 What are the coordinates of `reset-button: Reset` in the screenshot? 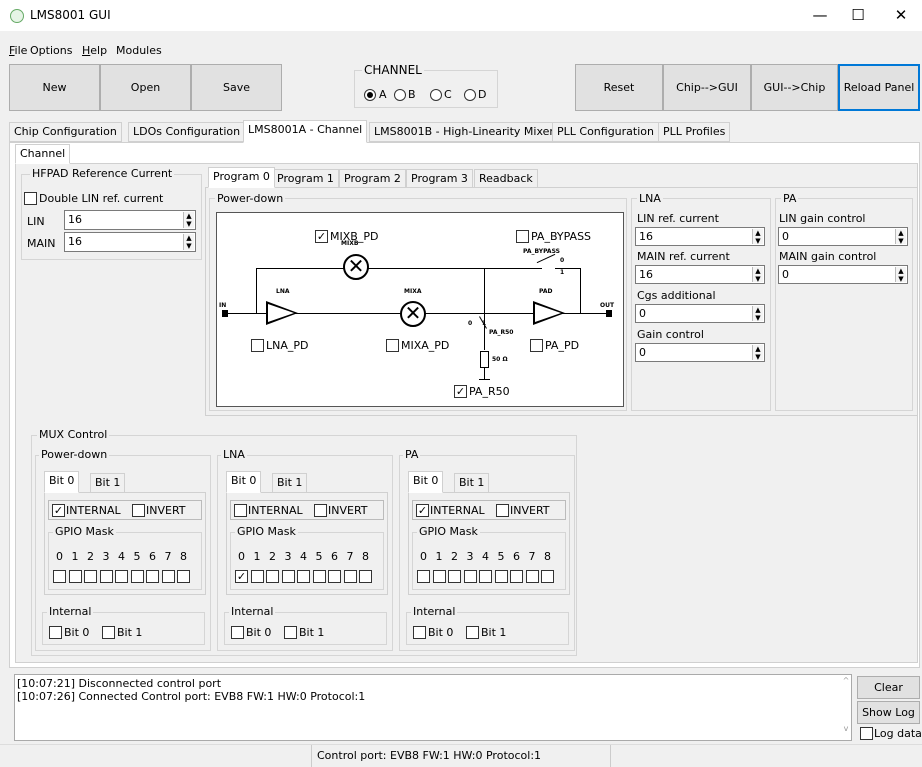 It's located at (619, 87).